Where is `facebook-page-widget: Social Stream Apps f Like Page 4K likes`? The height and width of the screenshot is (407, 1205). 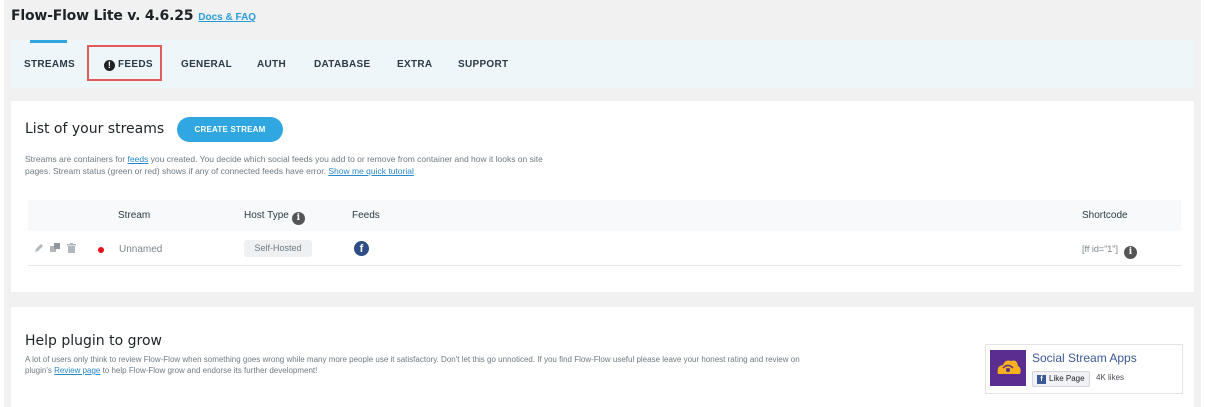
facebook-page-widget: Social Stream Apps f Like Page 4K likes is located at coordinates (1084, 369).